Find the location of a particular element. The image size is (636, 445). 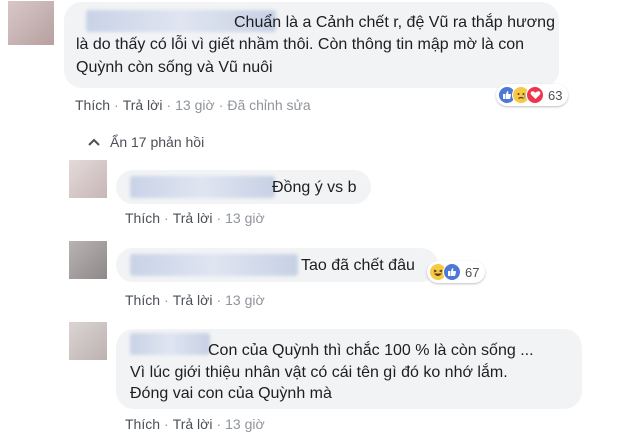

edited-label: Đã chỉnh sửa is located at coordinates (268, 105).